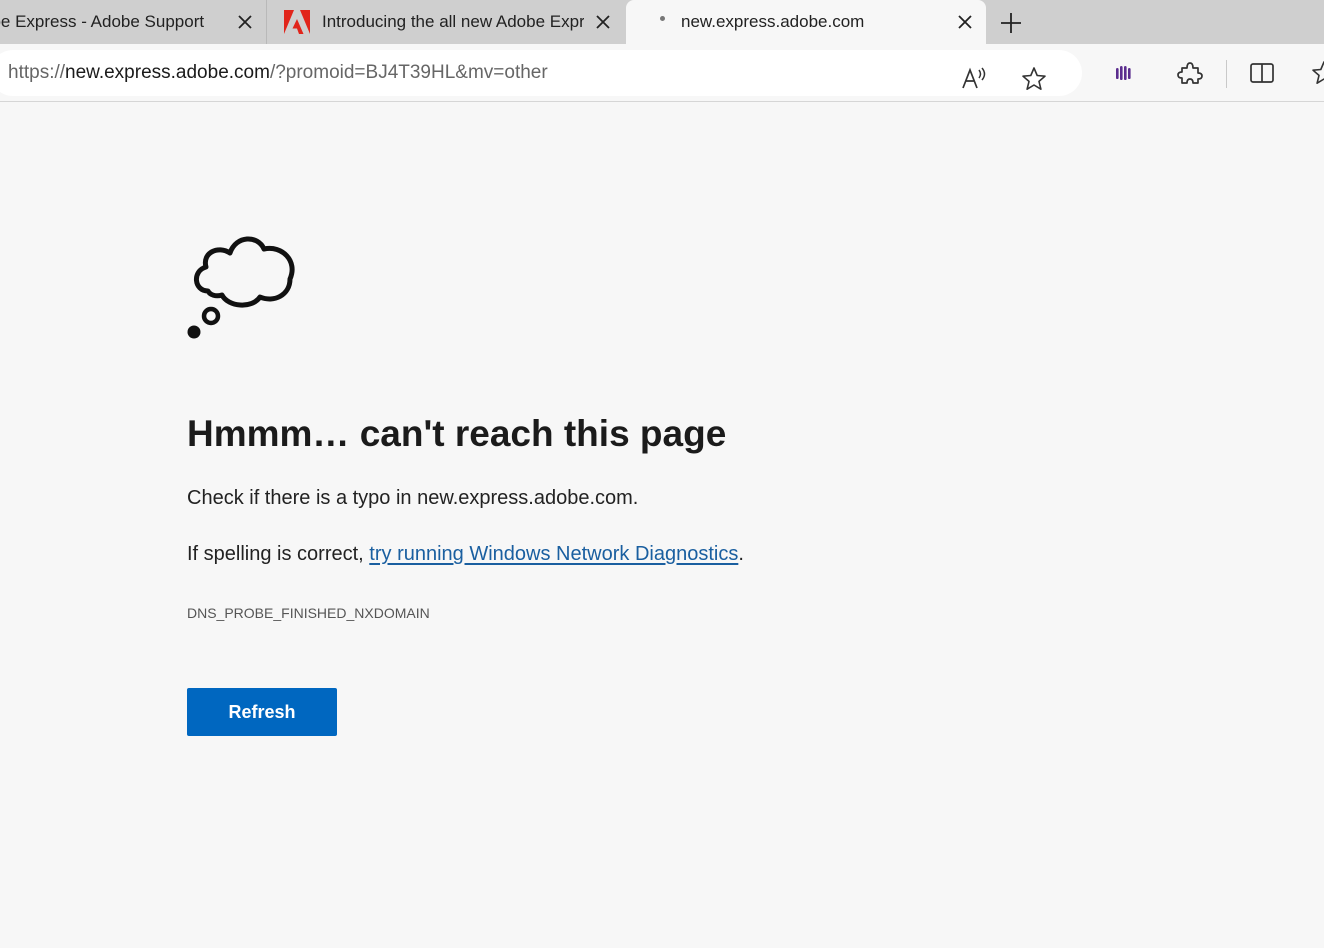 The height and width of the screenshot is (948, 1324). Describe the element at coordinates (308, 613) in the screenshot. I see `error-code: DNS_PROBE_FINISHED_NXDOMAIN` at that location.